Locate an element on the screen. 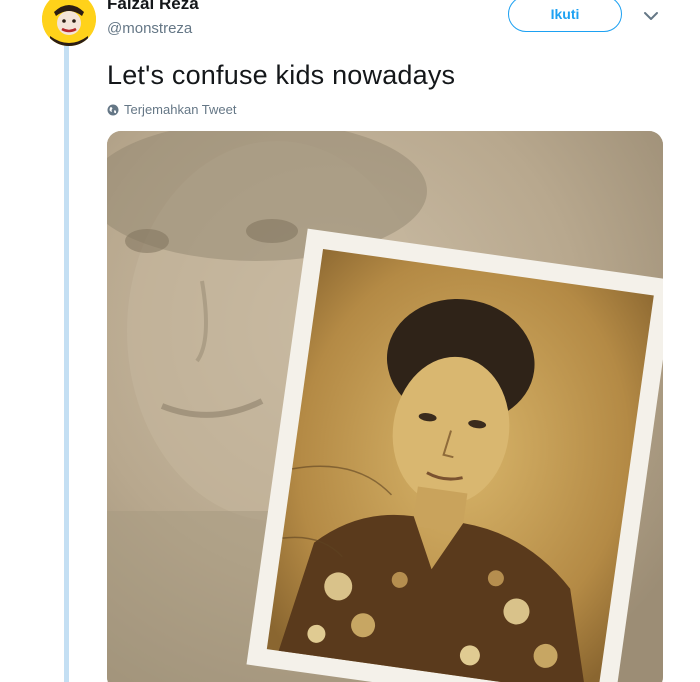 The height and width of the screenshot is (682, 700). translate-label: Terjemahkan Tweet is located at coordinates (180, 109).